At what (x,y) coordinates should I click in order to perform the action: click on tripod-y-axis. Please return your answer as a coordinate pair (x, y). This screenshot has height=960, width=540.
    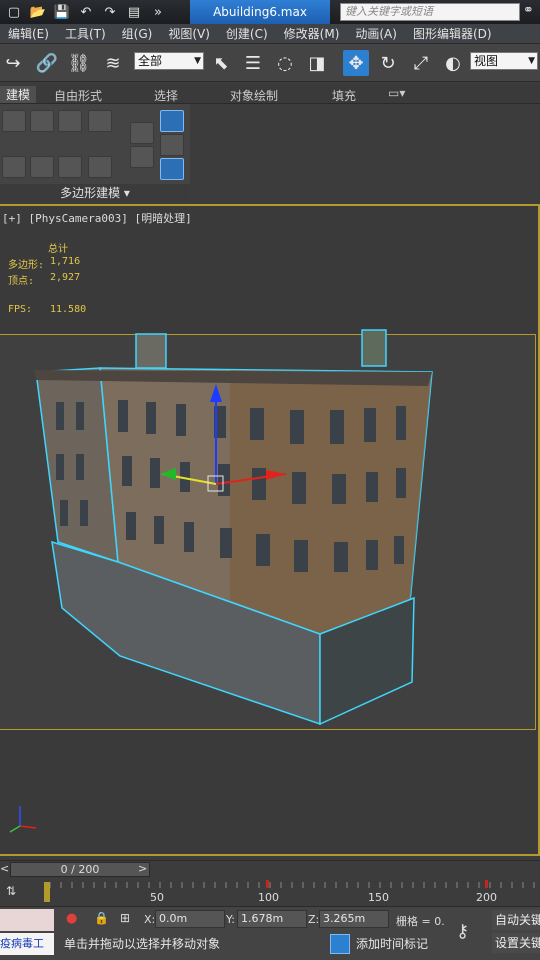
    Looking at the image, I should click on (15, 829).